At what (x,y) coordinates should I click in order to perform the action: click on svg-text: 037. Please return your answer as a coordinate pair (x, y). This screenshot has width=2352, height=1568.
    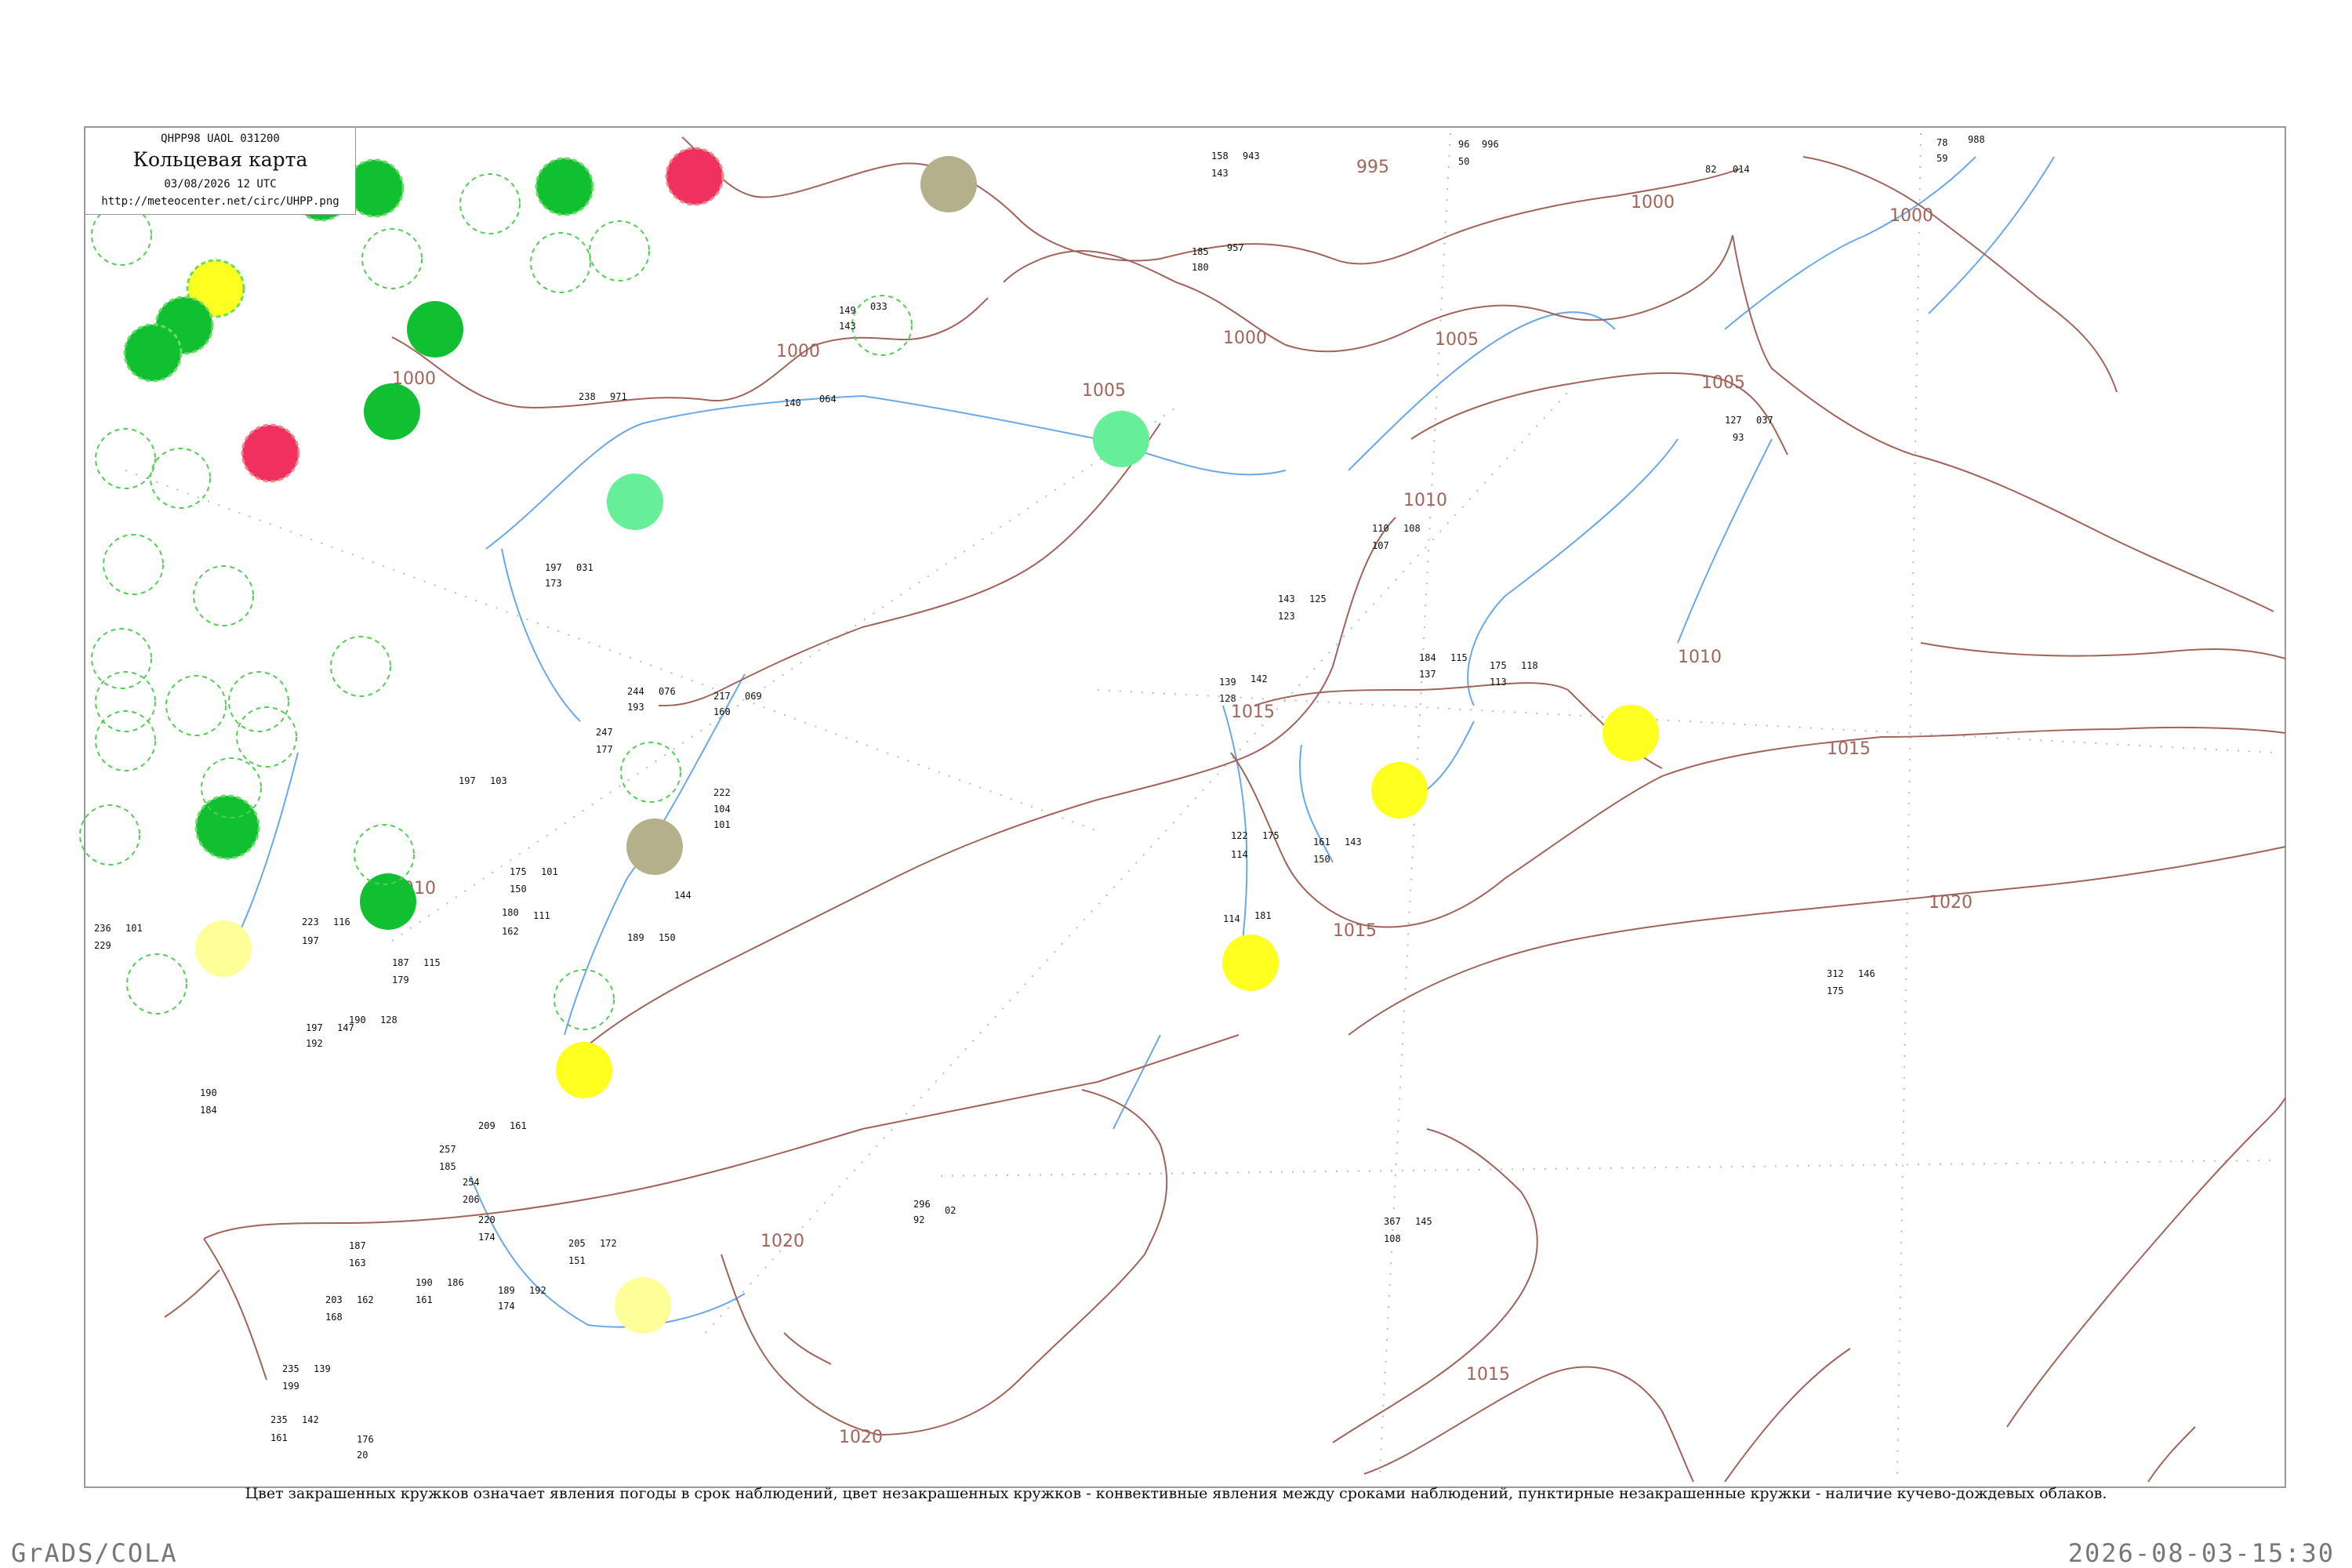
    Looking at the image, I should click on (1765, 420).